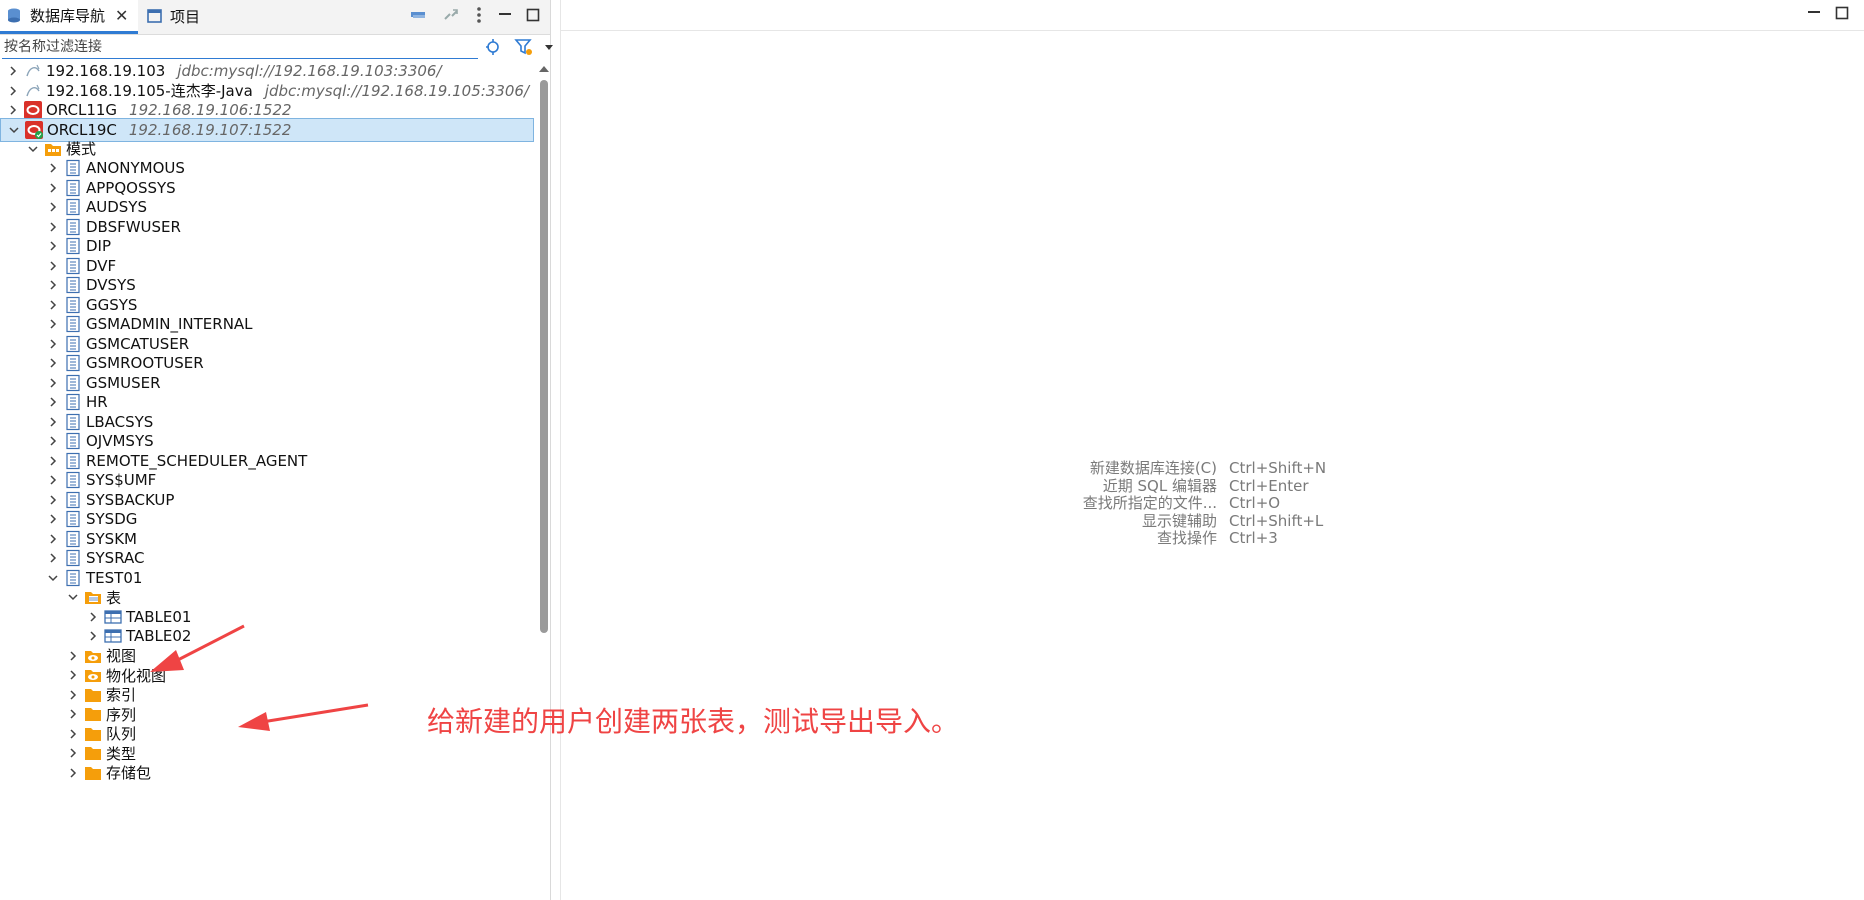  What do you see at coordinates (93, 676) in the screenshot?
I see `view-folder-icon` at bounding box center [93, 676].